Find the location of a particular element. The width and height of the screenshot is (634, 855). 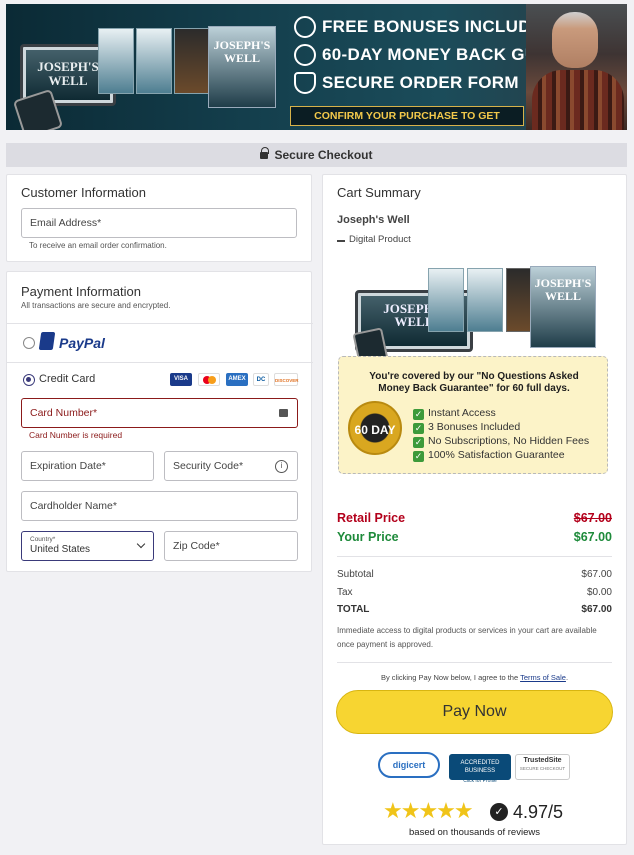

expiration-date-field: Expiration Date* is located at coordinates (87, 466).